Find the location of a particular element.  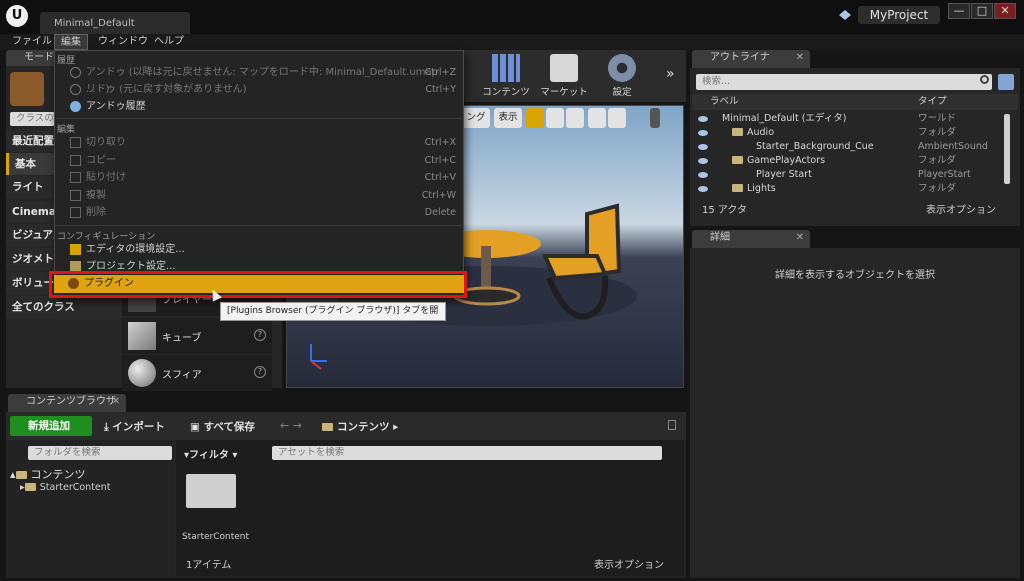

marketplace-bag-icon is located at coordinates (564, 68).